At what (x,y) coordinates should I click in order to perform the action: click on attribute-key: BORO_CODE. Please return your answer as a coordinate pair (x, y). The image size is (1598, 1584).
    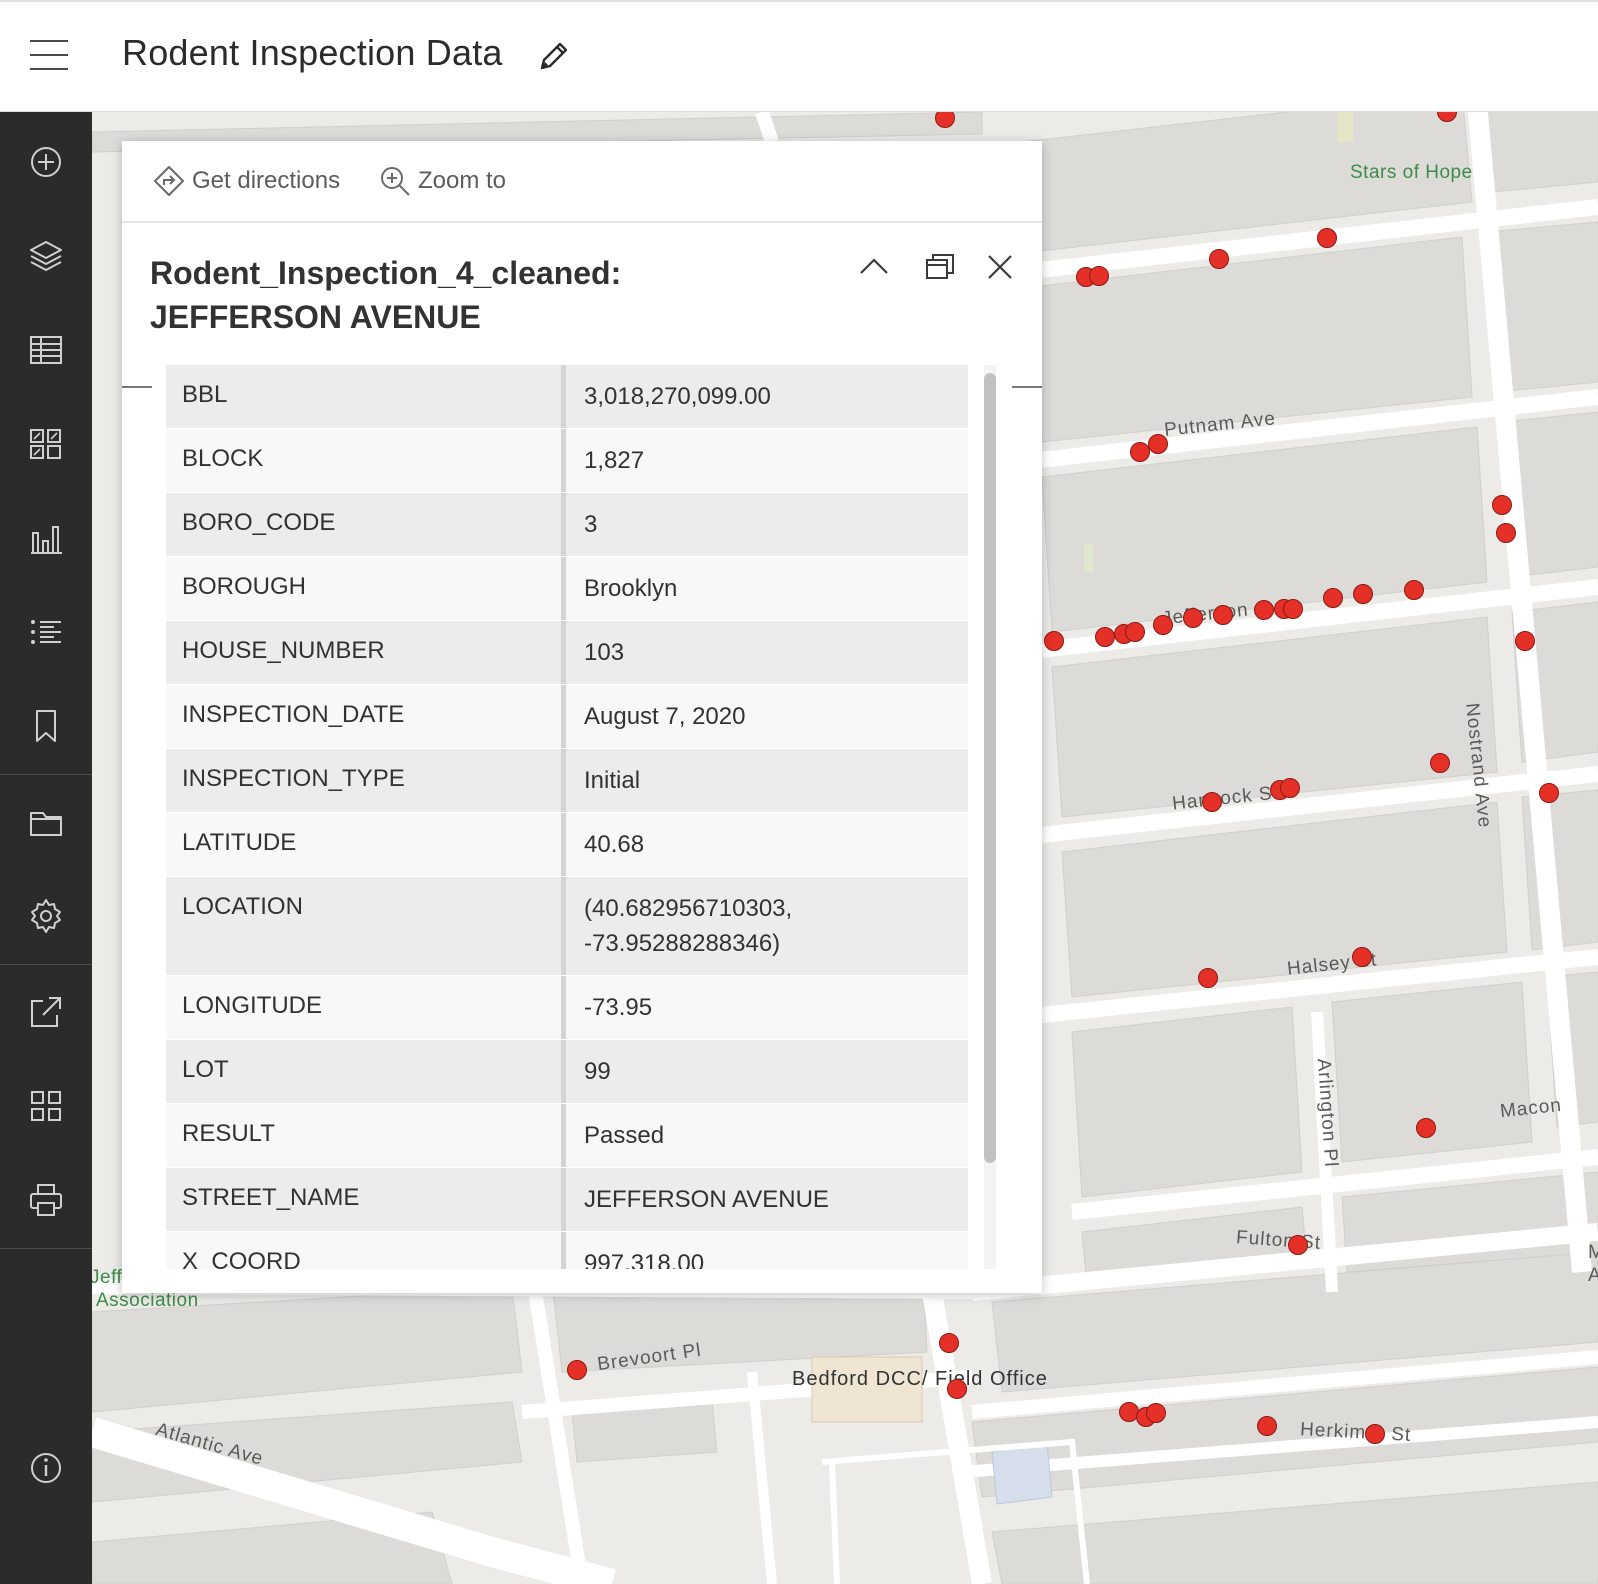
    Looking at the image, I should click on (366, 524).